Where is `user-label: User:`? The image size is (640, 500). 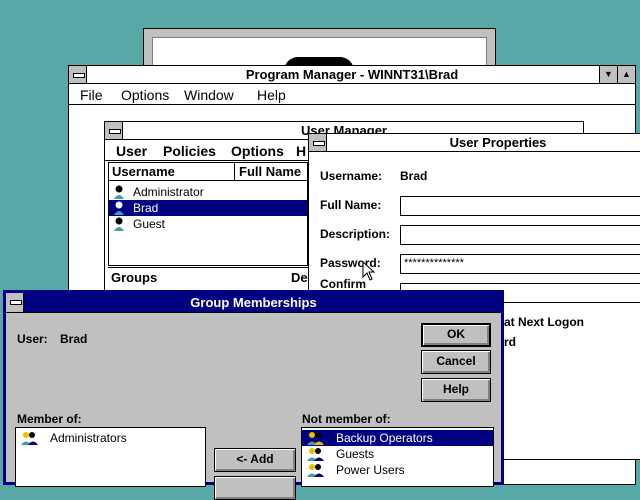 user-label: User: is located at coordinates (32, 339).